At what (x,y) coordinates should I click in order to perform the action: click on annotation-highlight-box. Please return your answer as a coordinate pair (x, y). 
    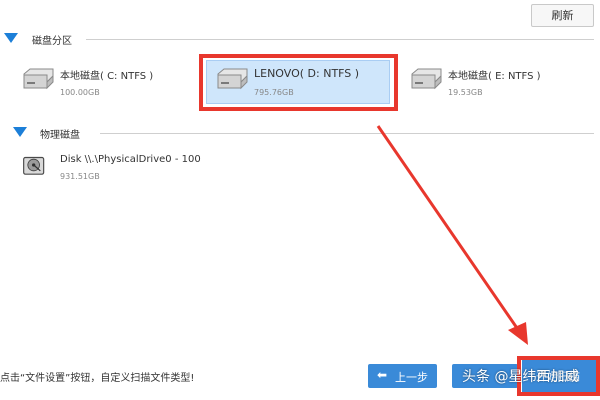
    Looking at the image, I should click on (298, 82).